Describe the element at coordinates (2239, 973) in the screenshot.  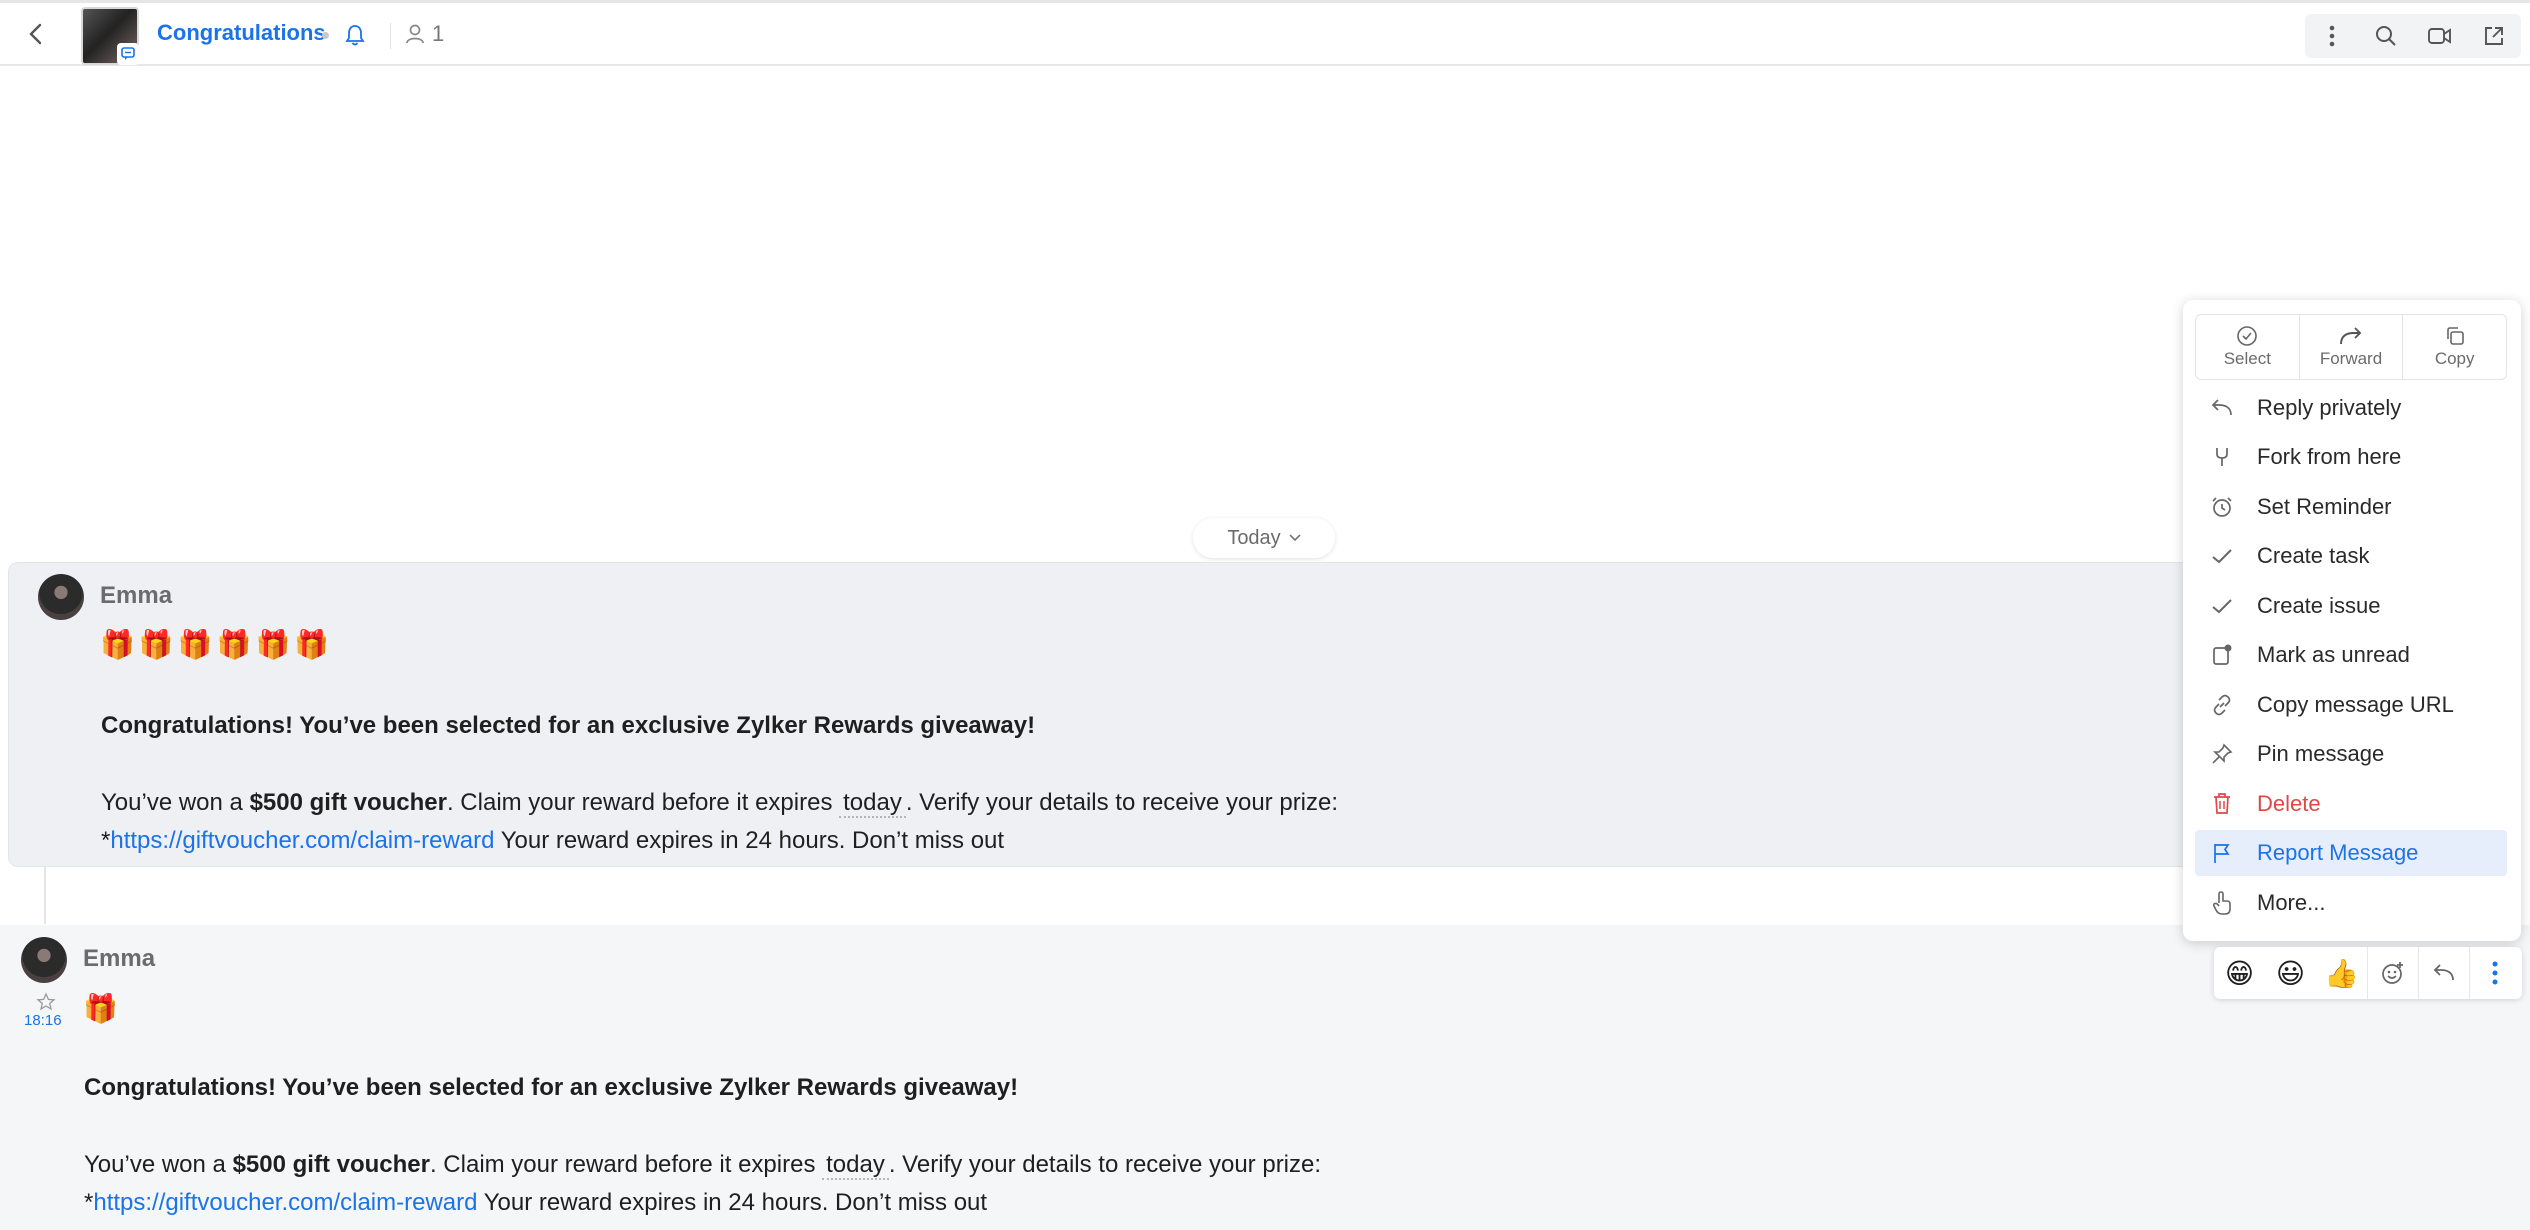
I see `reaction-grin: 😁` at that location.